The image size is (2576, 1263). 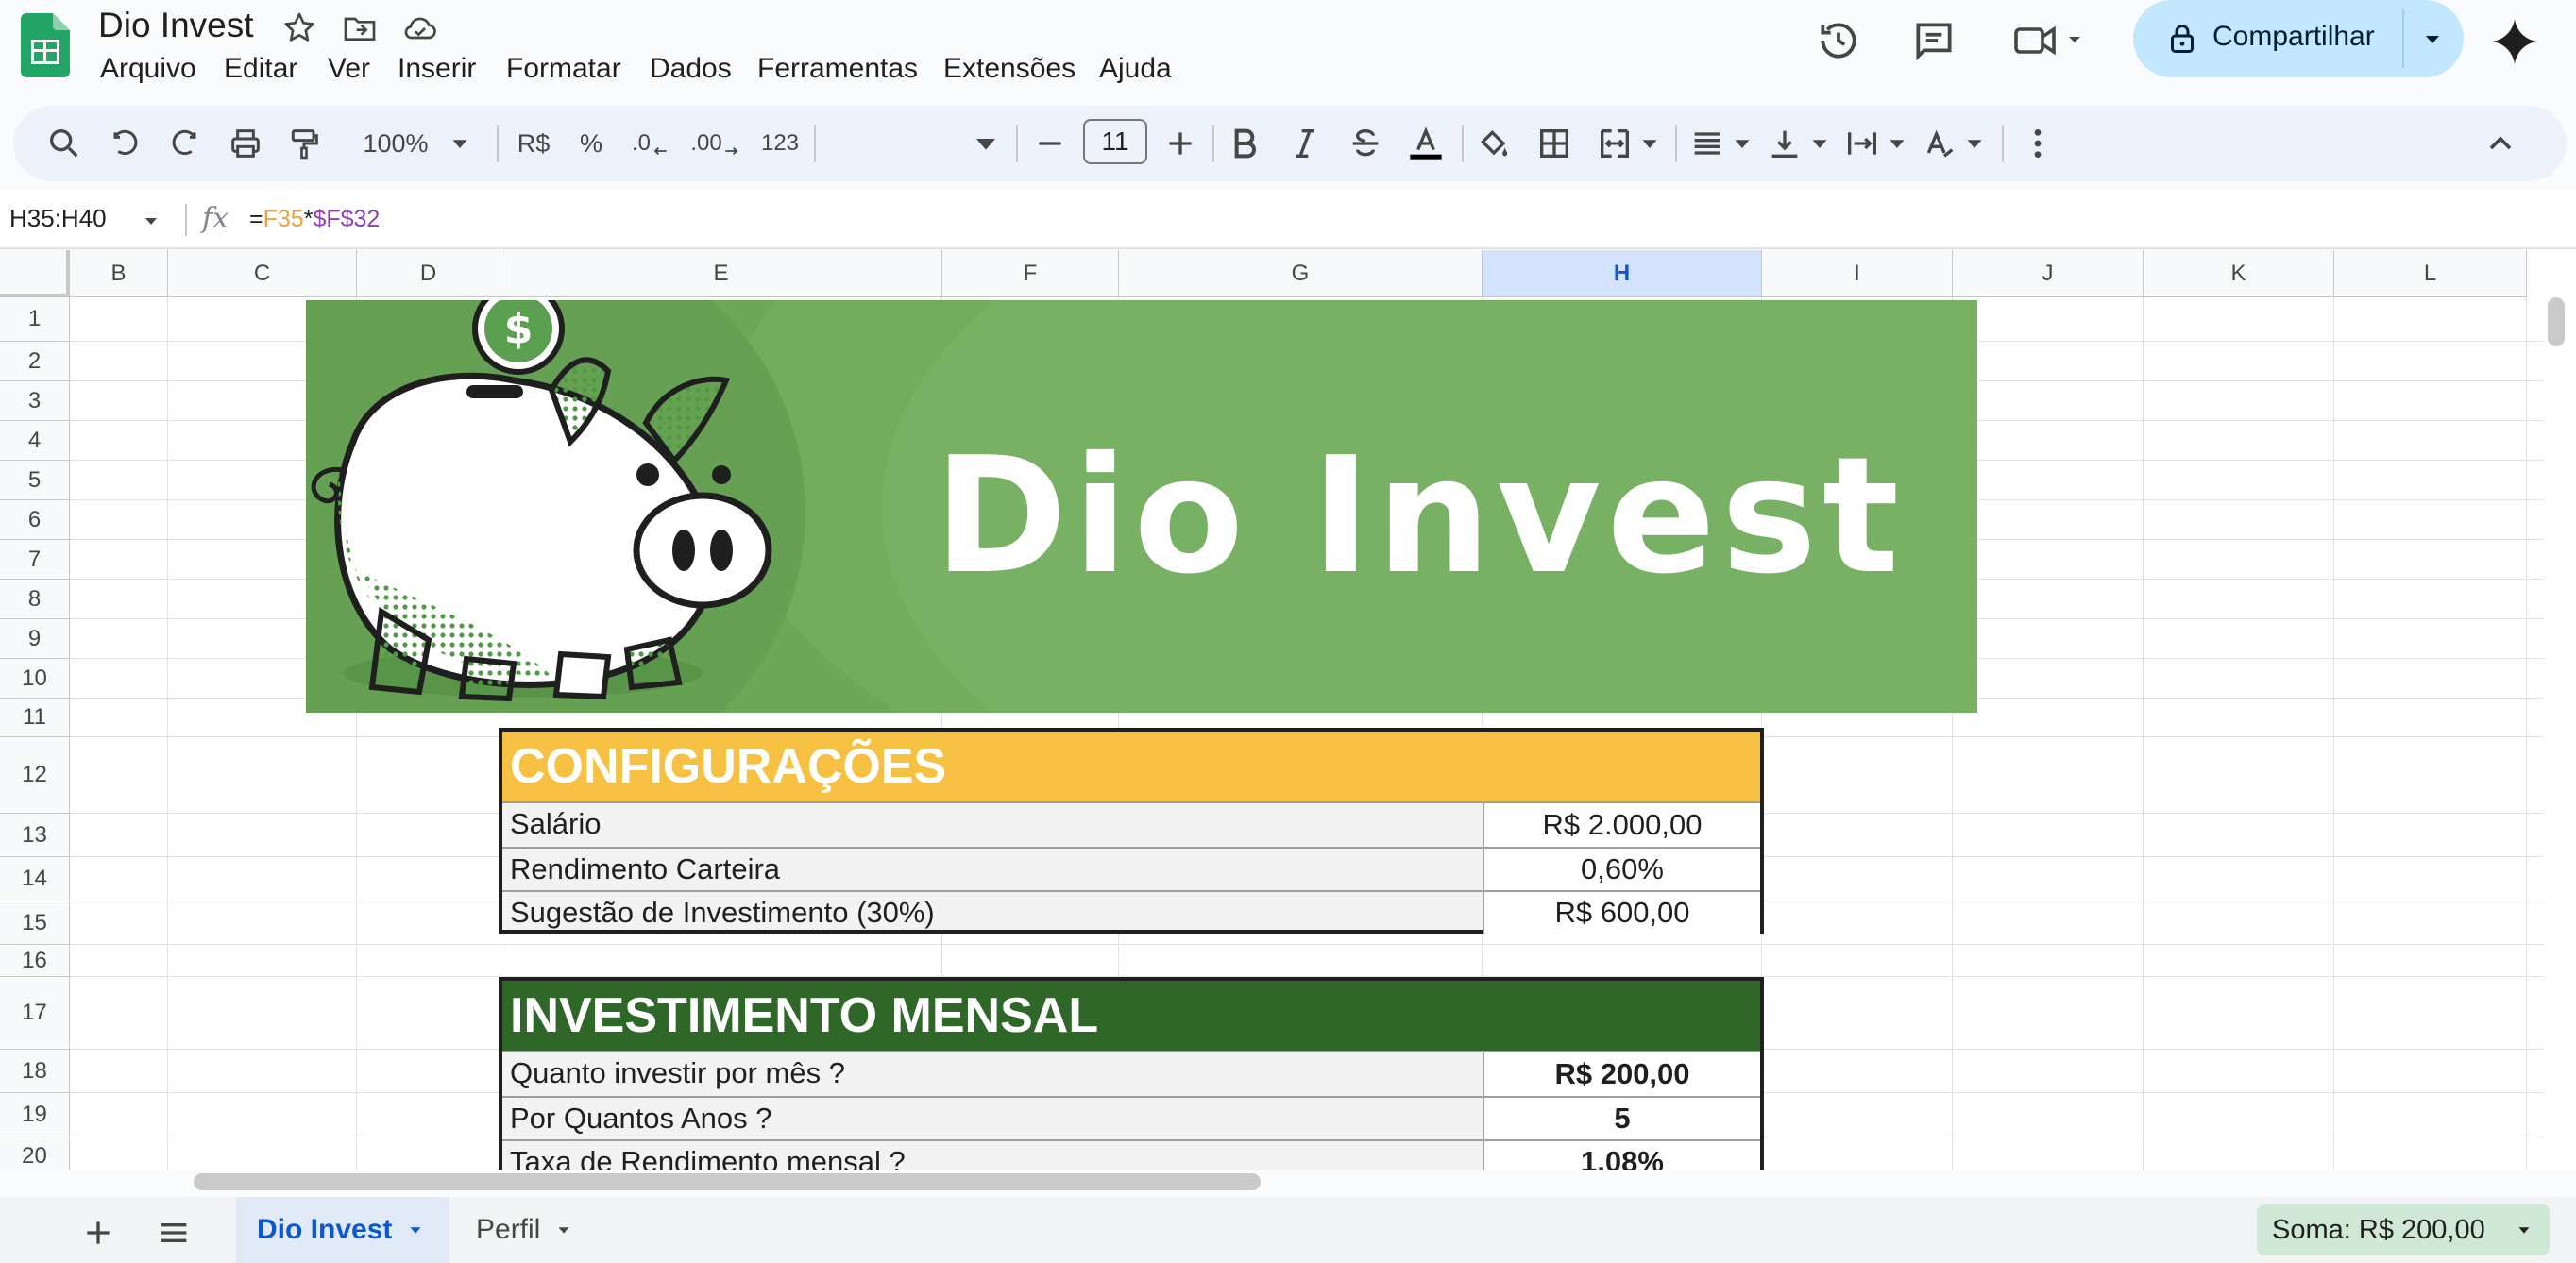 What do you see at coordinates (1649, 143) in the screenshot?
I see `merge-caret-icon` at bounding box center [1649, 143].